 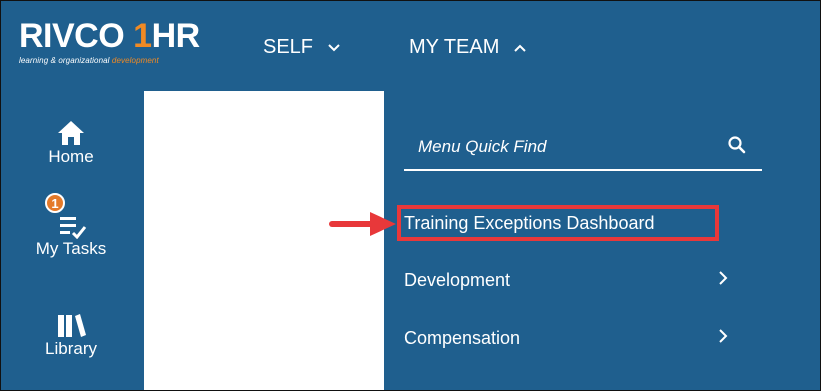 What do you see at coordinates (454, 47) in the screenshot?
I see `nav-my-team-label: MY TEAM` at bounding box center [454, 47].